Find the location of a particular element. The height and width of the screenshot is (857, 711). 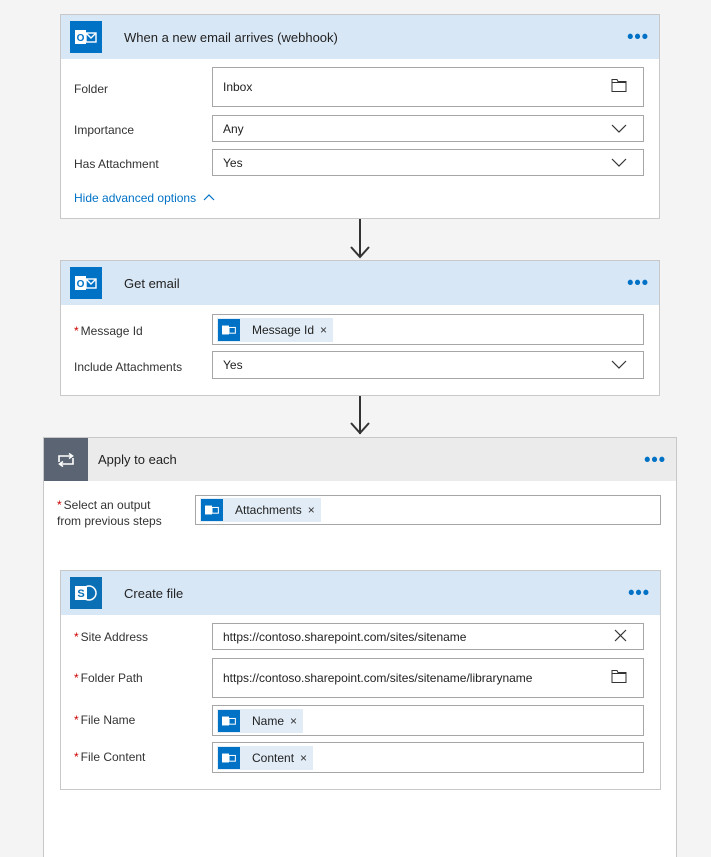

clear-icon is located at coordinates (620, 637).